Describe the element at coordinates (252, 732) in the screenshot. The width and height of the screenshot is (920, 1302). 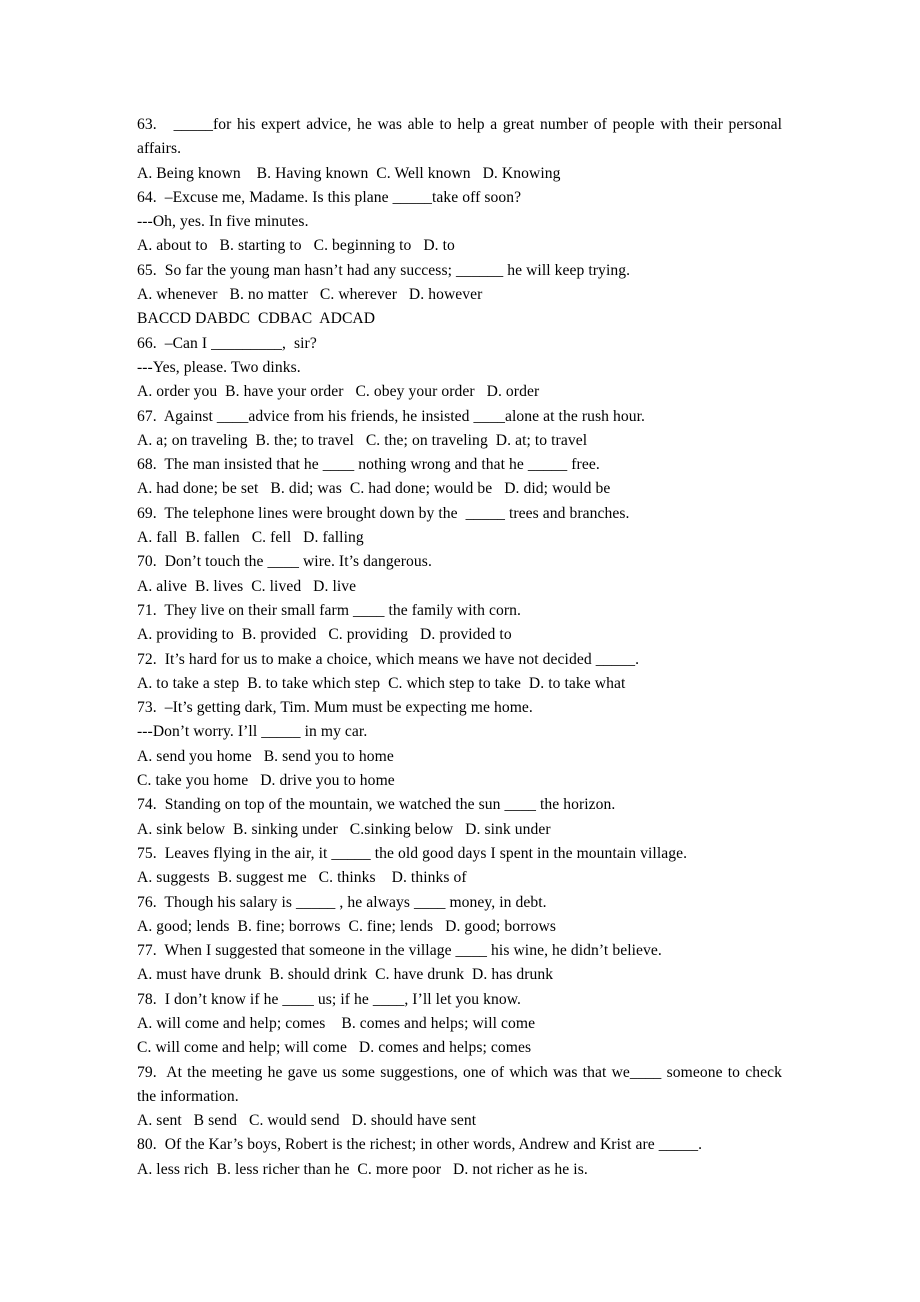
I see `q73-response: ---Don’t worry. I’ll _____ in my car.` at that location.